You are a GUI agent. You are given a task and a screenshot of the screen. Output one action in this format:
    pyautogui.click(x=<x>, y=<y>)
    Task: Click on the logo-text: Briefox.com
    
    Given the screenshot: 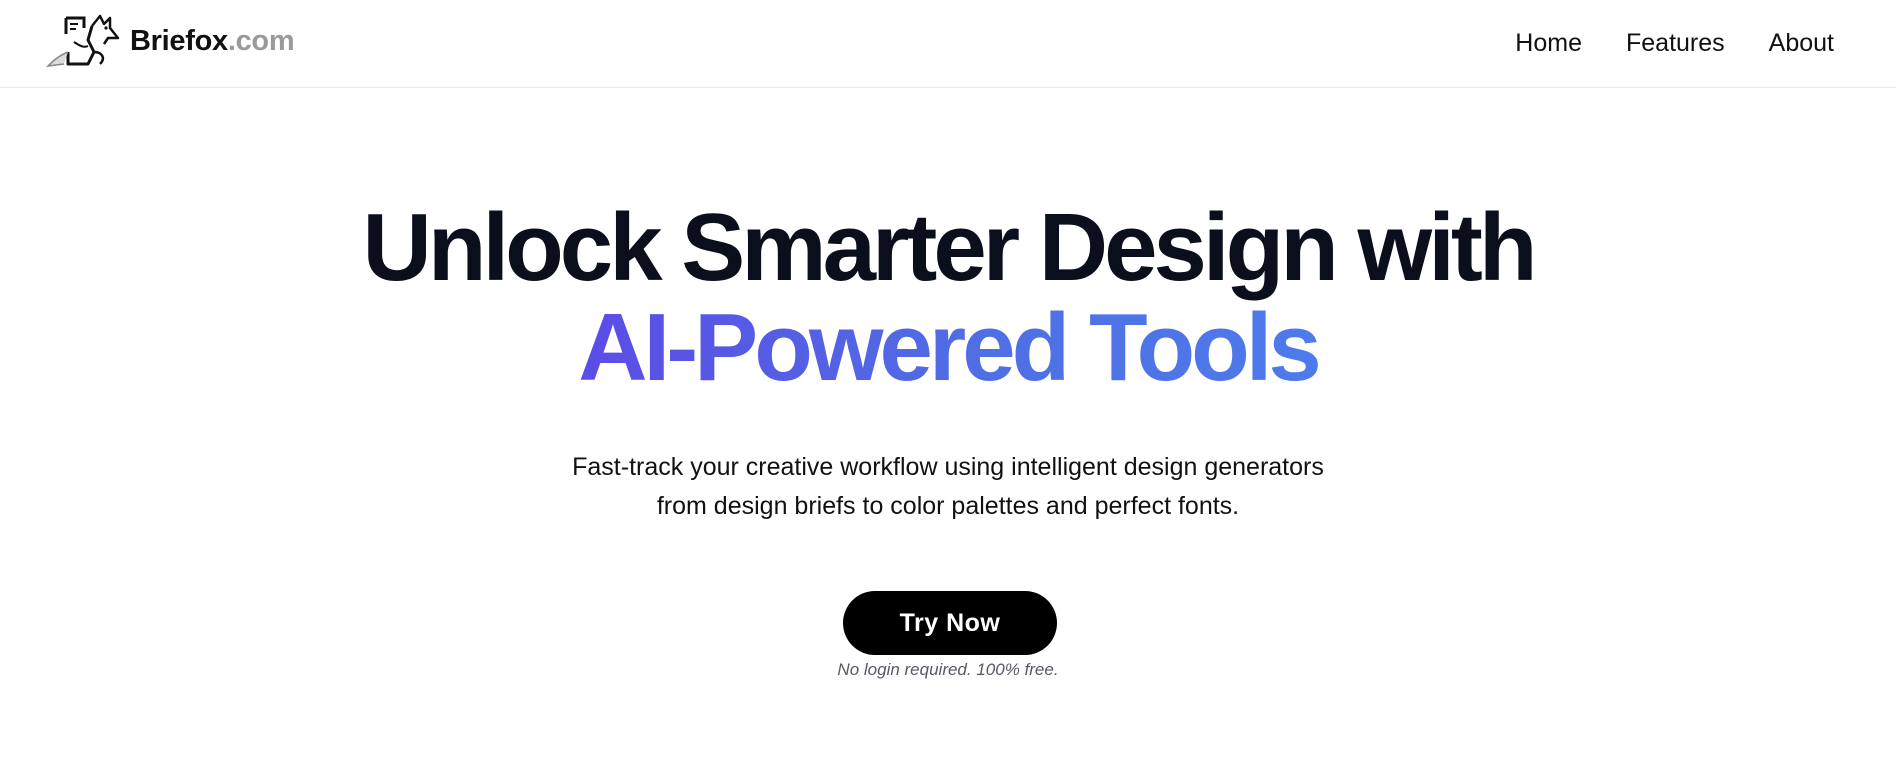 What is the action you would take?
    pyautogui.click(x=212, y=41)
    